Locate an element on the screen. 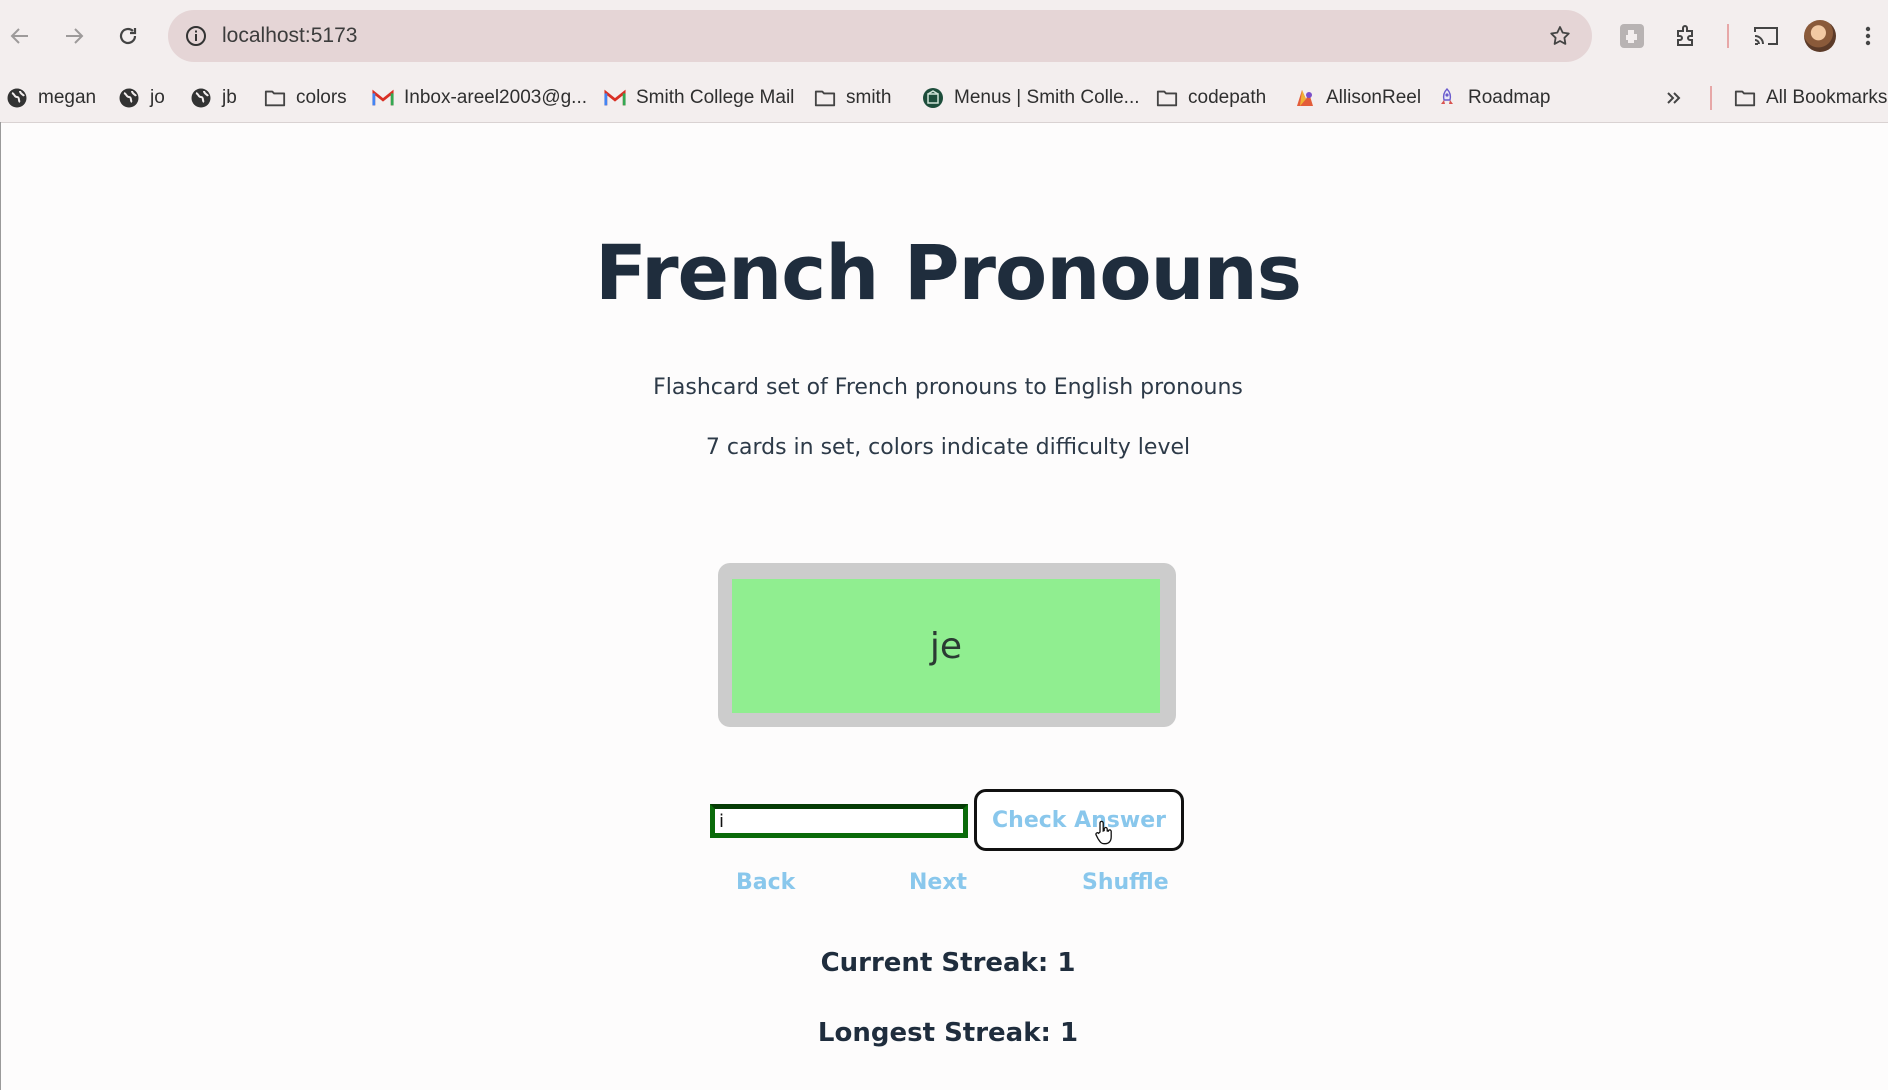 The image size is (1888, 1090). address-bar: localhost:5173 is located at coordinates (880, 36).